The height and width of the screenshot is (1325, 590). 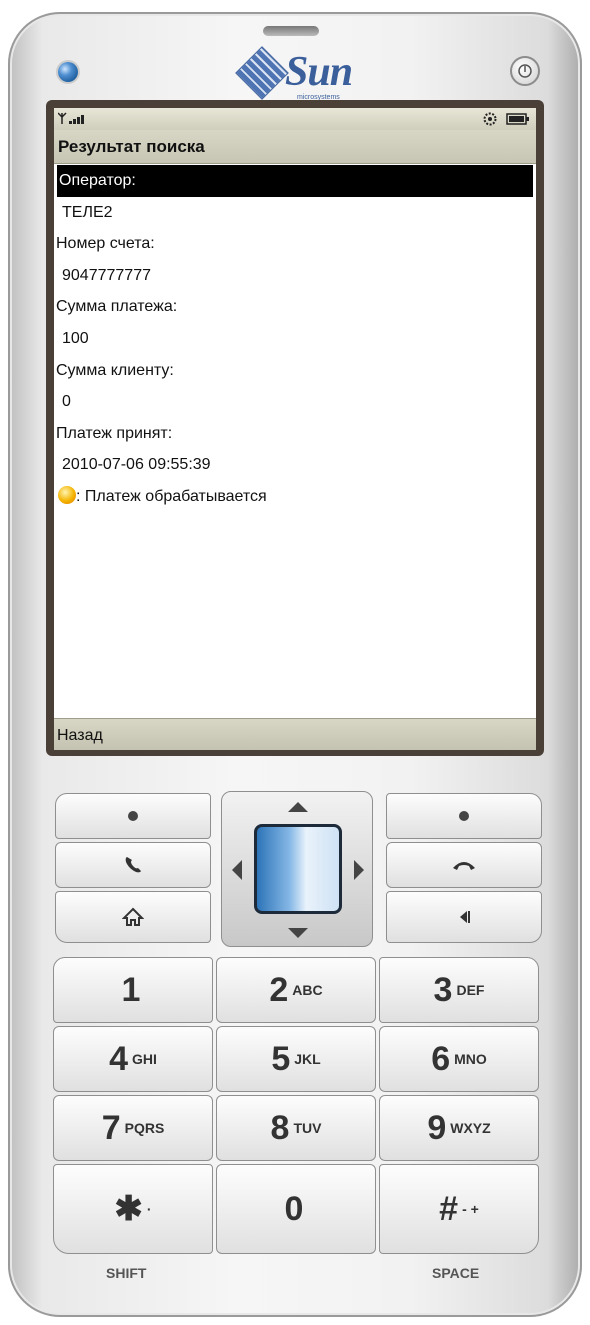 I want to click on key-letters: JKL, so click(x=307, y=1059).